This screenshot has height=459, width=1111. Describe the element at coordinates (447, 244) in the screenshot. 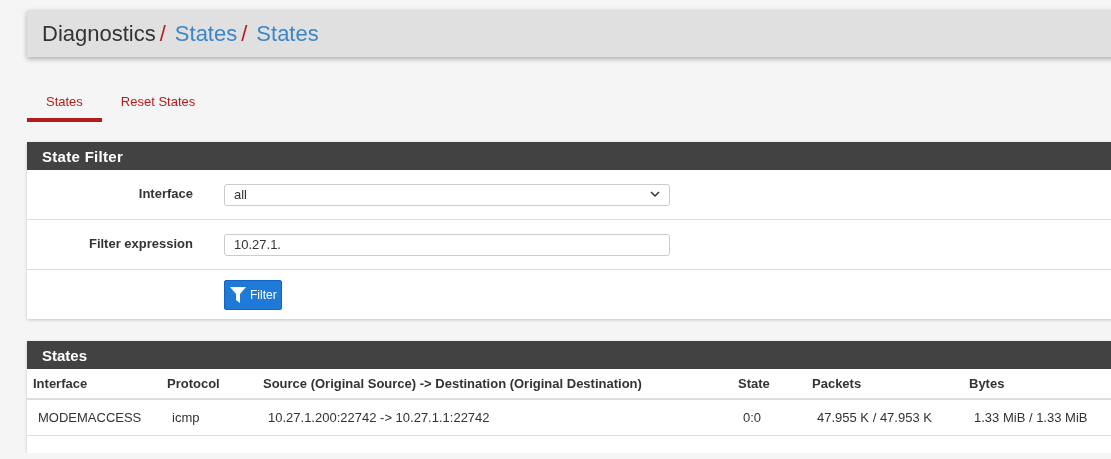

I see `filter-input: 10.27.1.` at that location.